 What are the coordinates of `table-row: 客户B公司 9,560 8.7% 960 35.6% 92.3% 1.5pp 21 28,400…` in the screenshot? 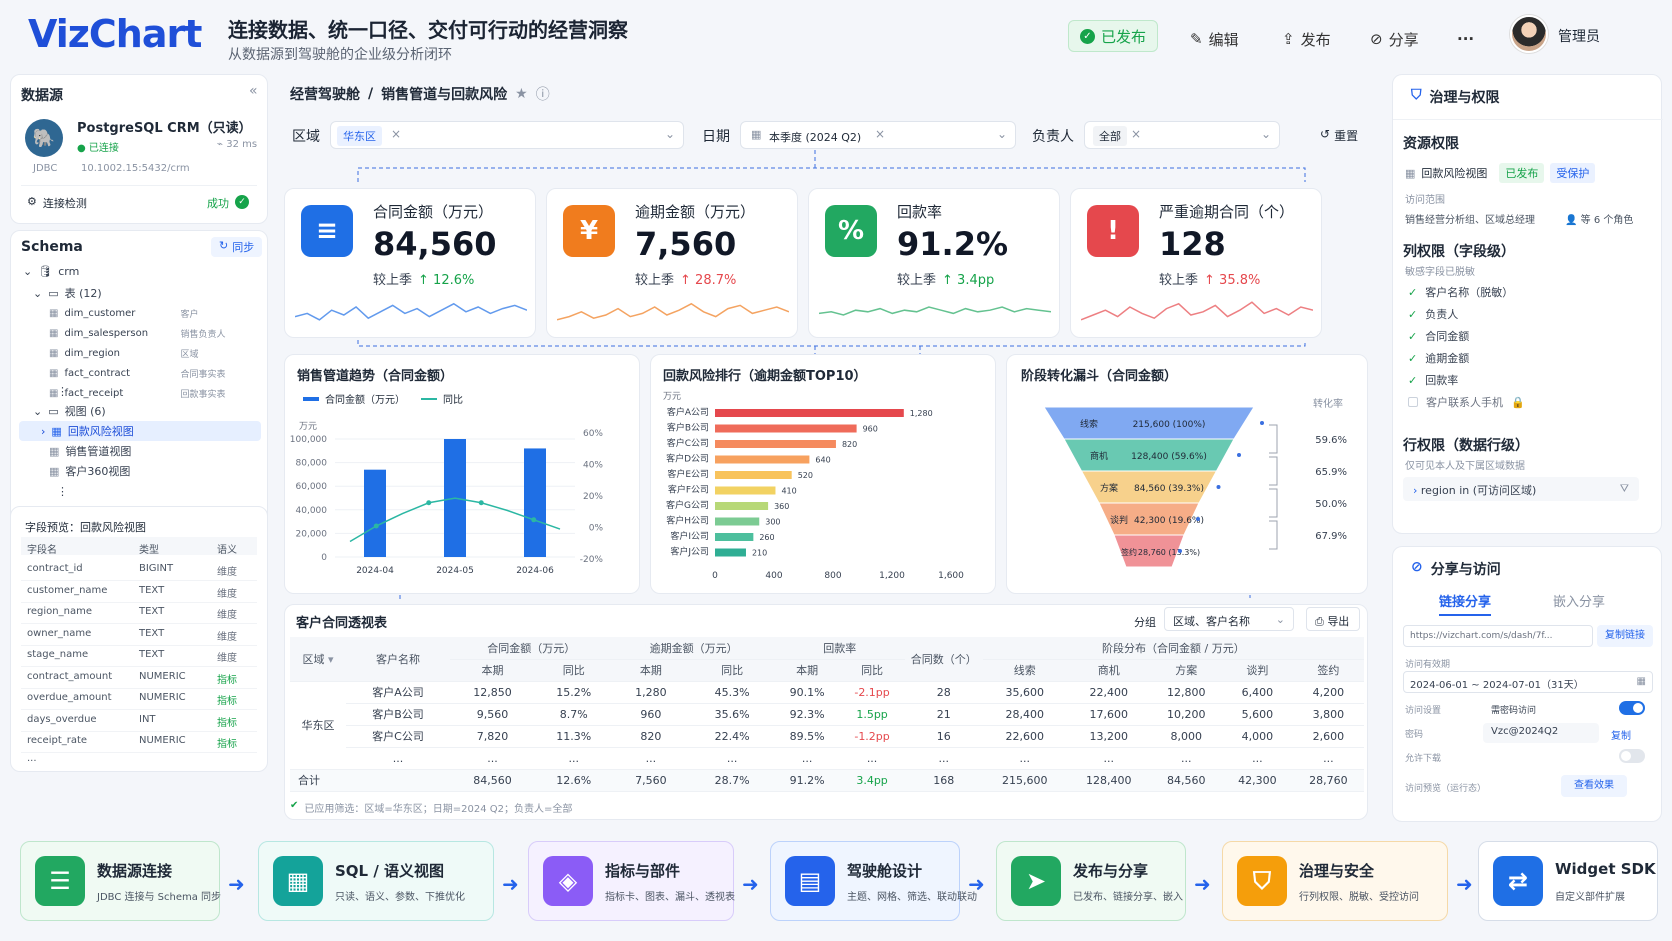 It's located at (827, 714).